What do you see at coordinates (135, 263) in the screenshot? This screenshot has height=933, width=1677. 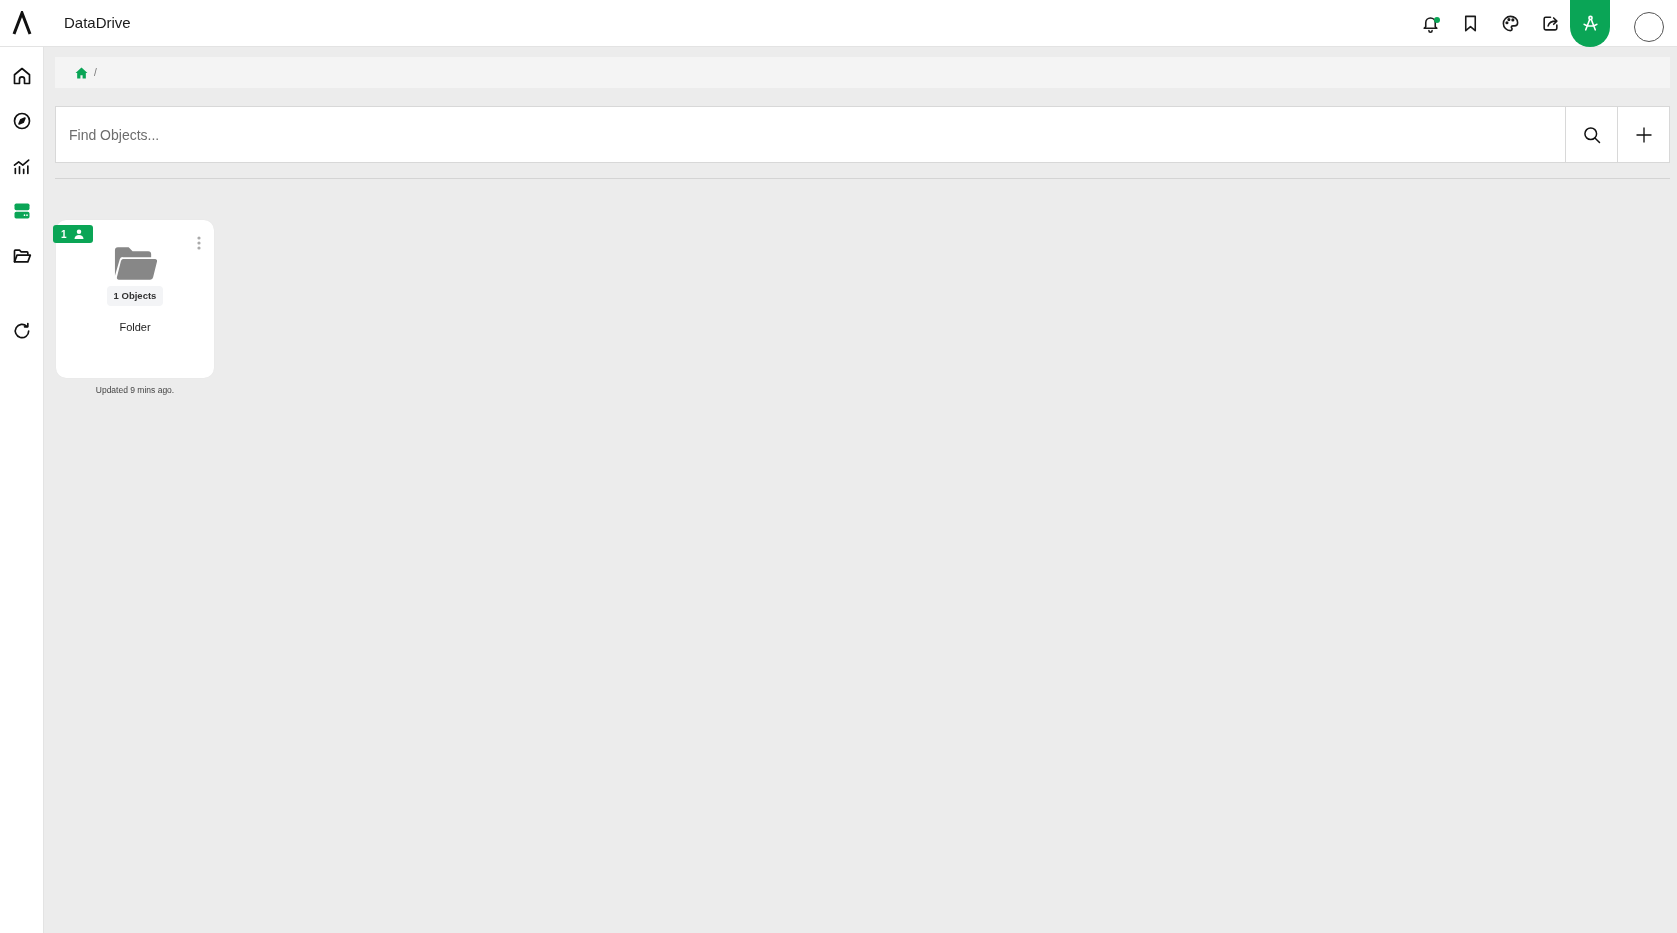 I see `folder-icon` at bounding box center [135, 263].